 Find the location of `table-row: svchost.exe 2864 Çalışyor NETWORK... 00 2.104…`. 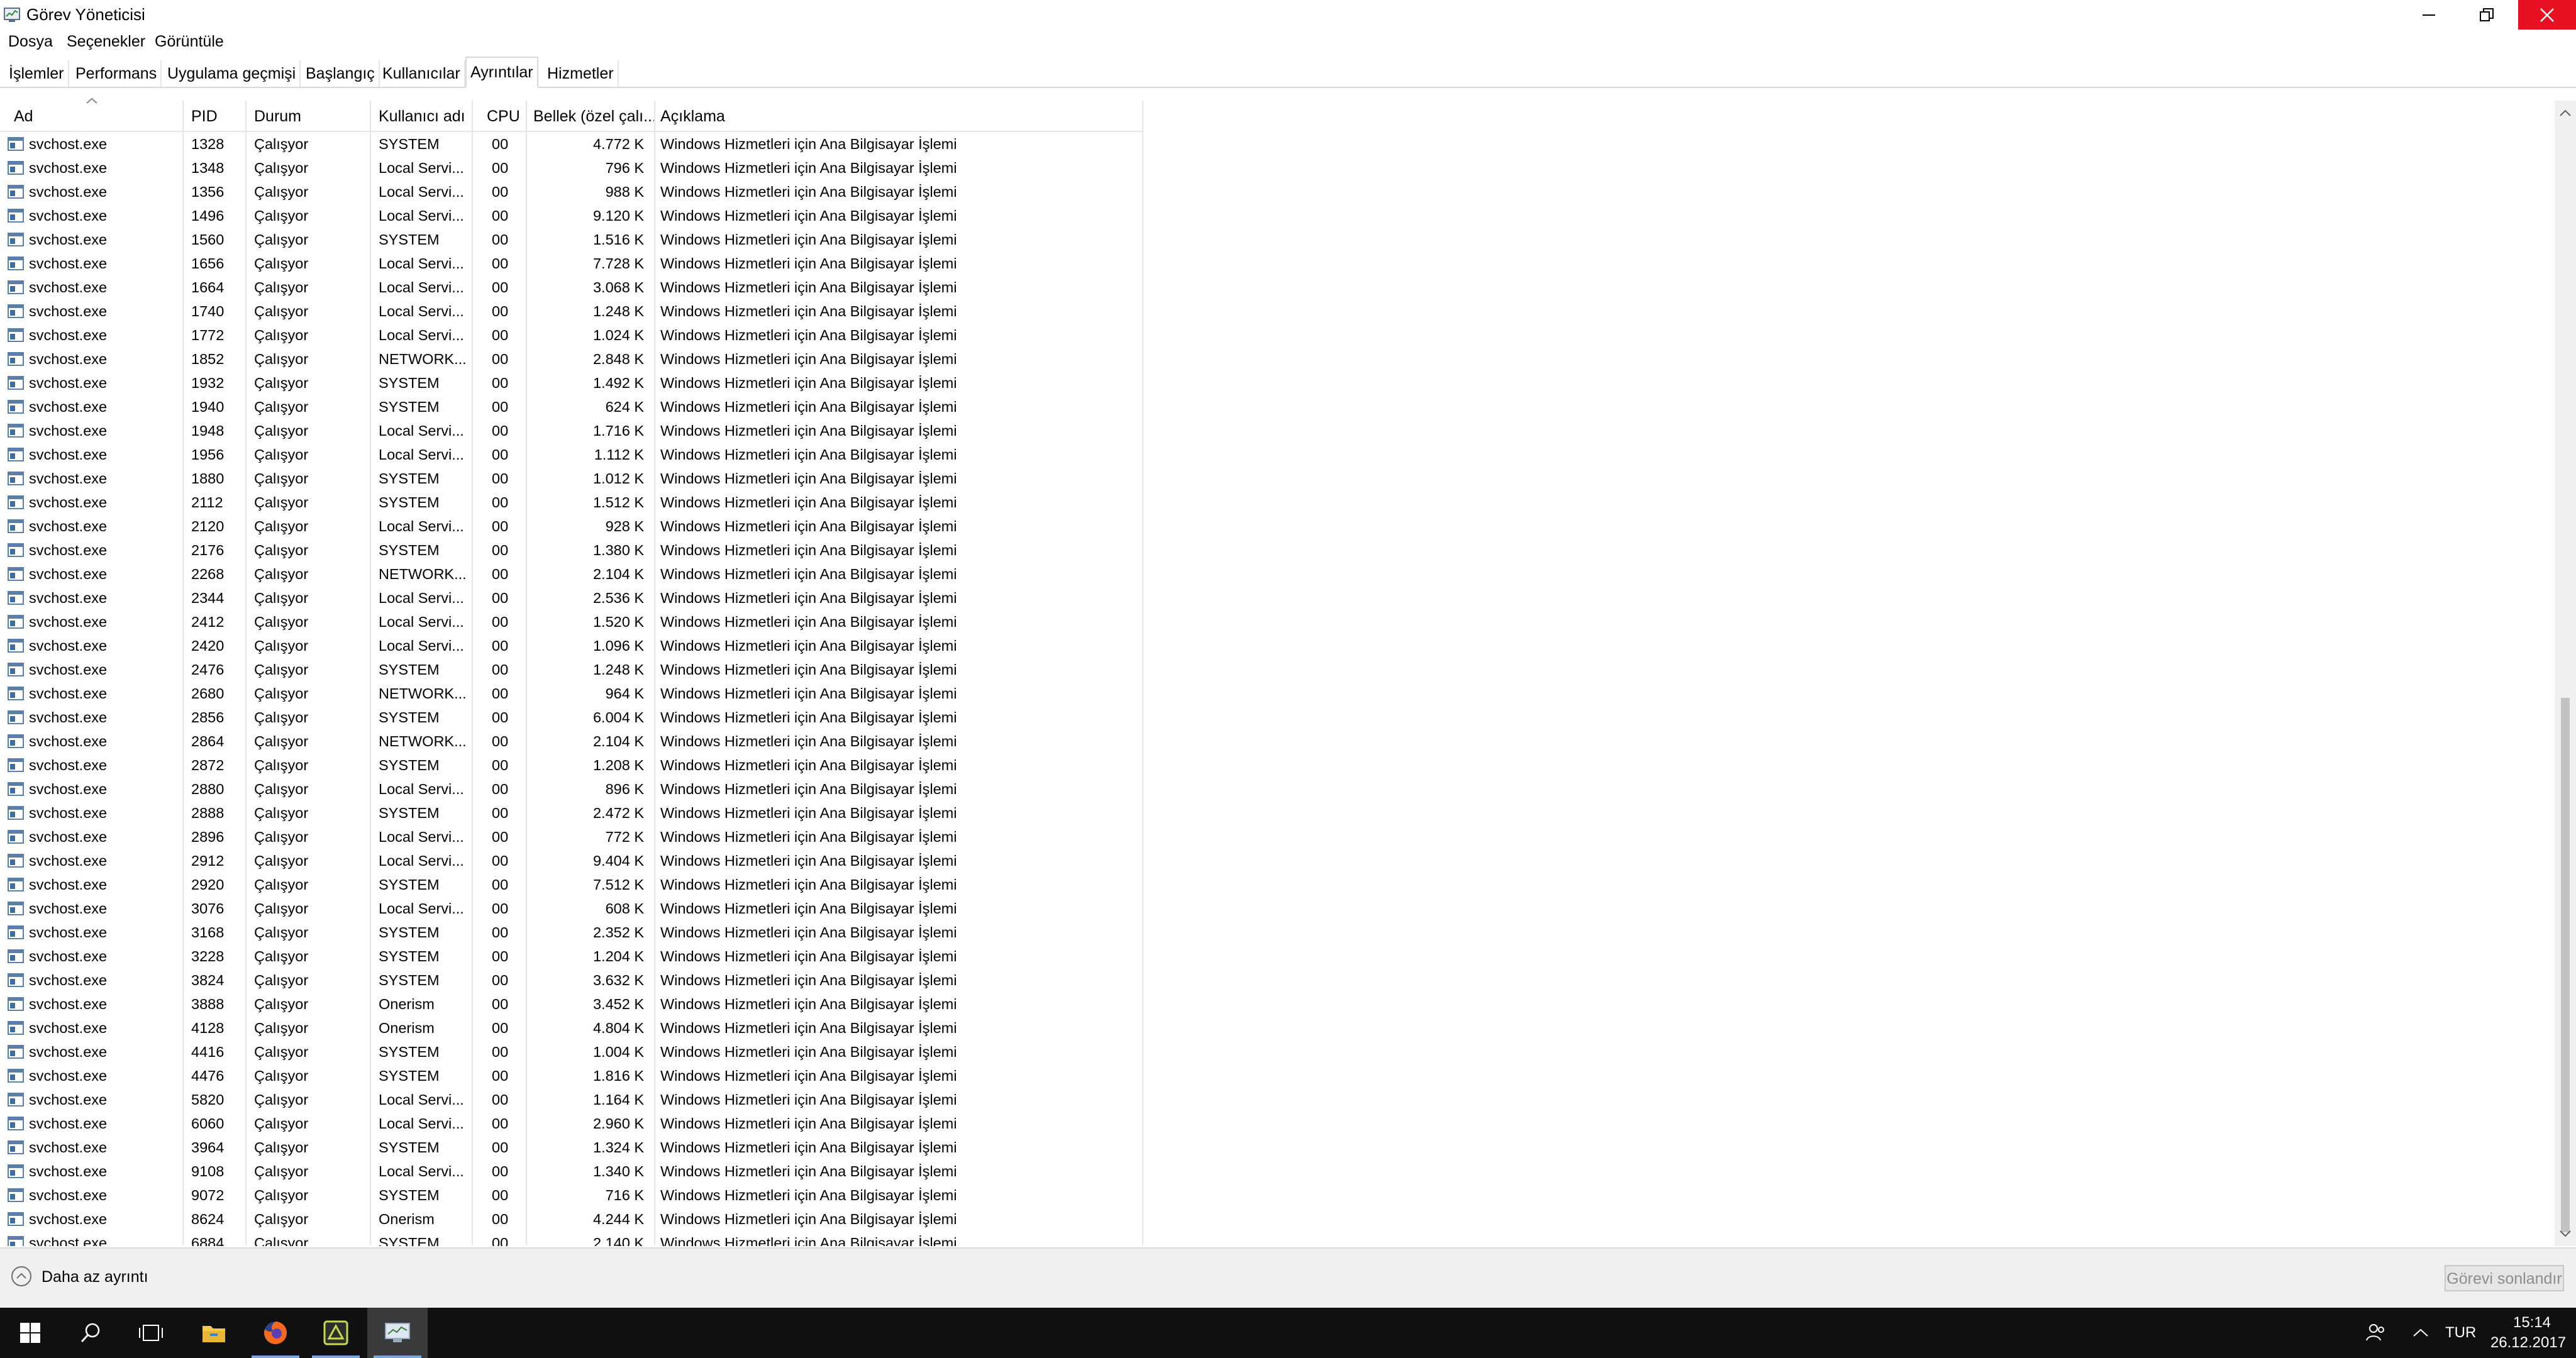

table-row: svchost.exe 2864 Çalışyor NETWORK... 00 2.104… is located at coordinates (571, 741).